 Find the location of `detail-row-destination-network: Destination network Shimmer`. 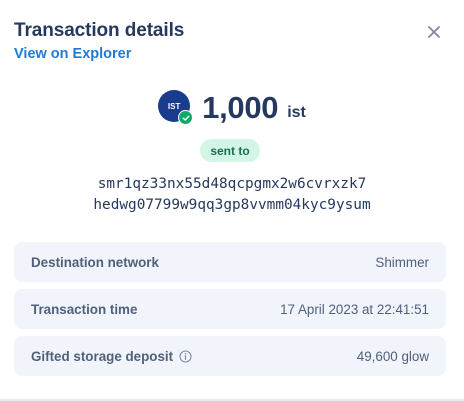

detail-row-destination-network: Destination network Shimmer is located at coordinates (230, 262).